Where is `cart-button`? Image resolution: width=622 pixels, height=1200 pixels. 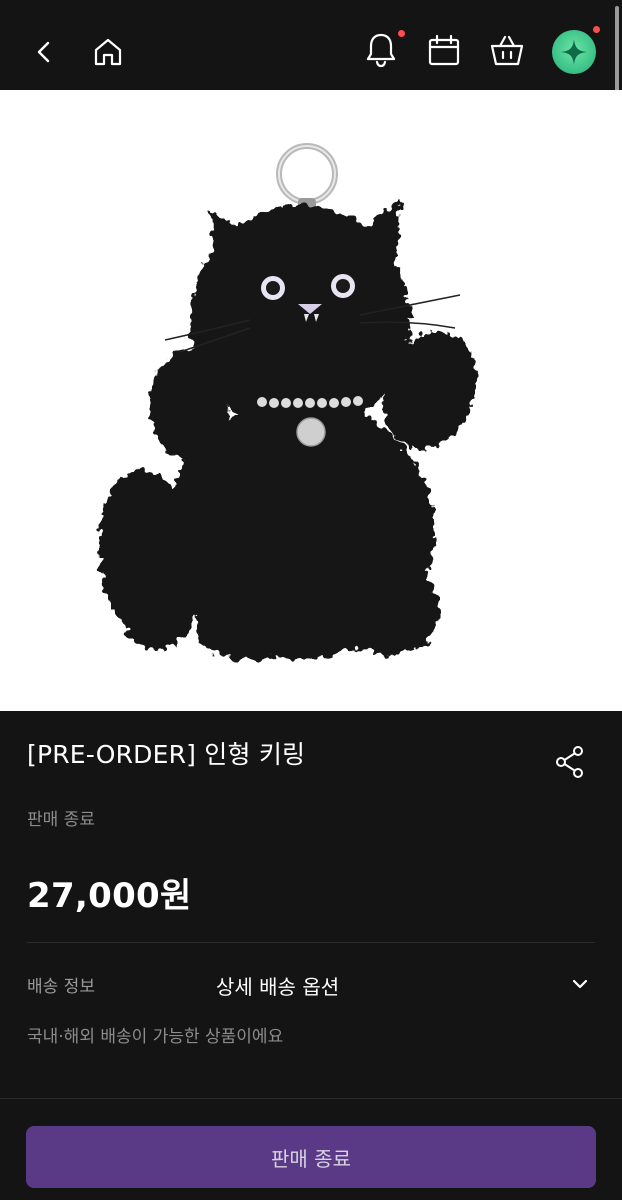 cart-button is located at coordinates (507, 50).